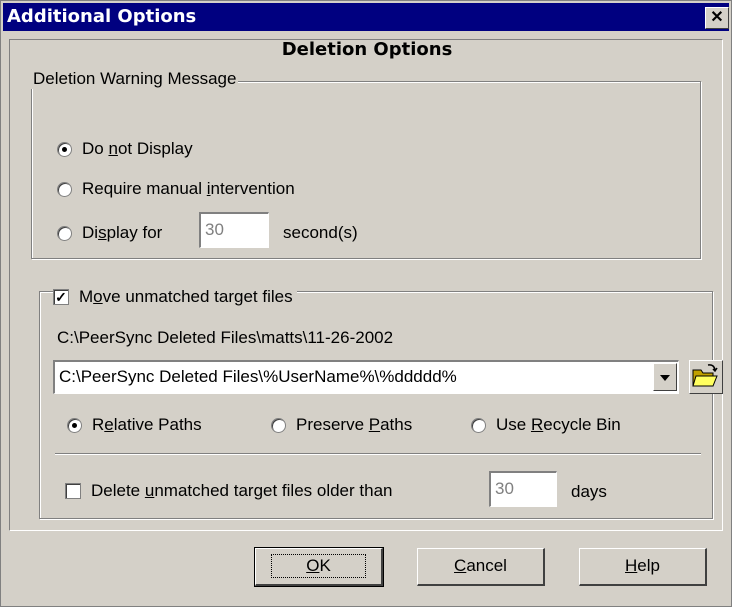 This screenshot has height=607, width=732. I want to click on section-heading: Deletion Options, so click(367, 49).